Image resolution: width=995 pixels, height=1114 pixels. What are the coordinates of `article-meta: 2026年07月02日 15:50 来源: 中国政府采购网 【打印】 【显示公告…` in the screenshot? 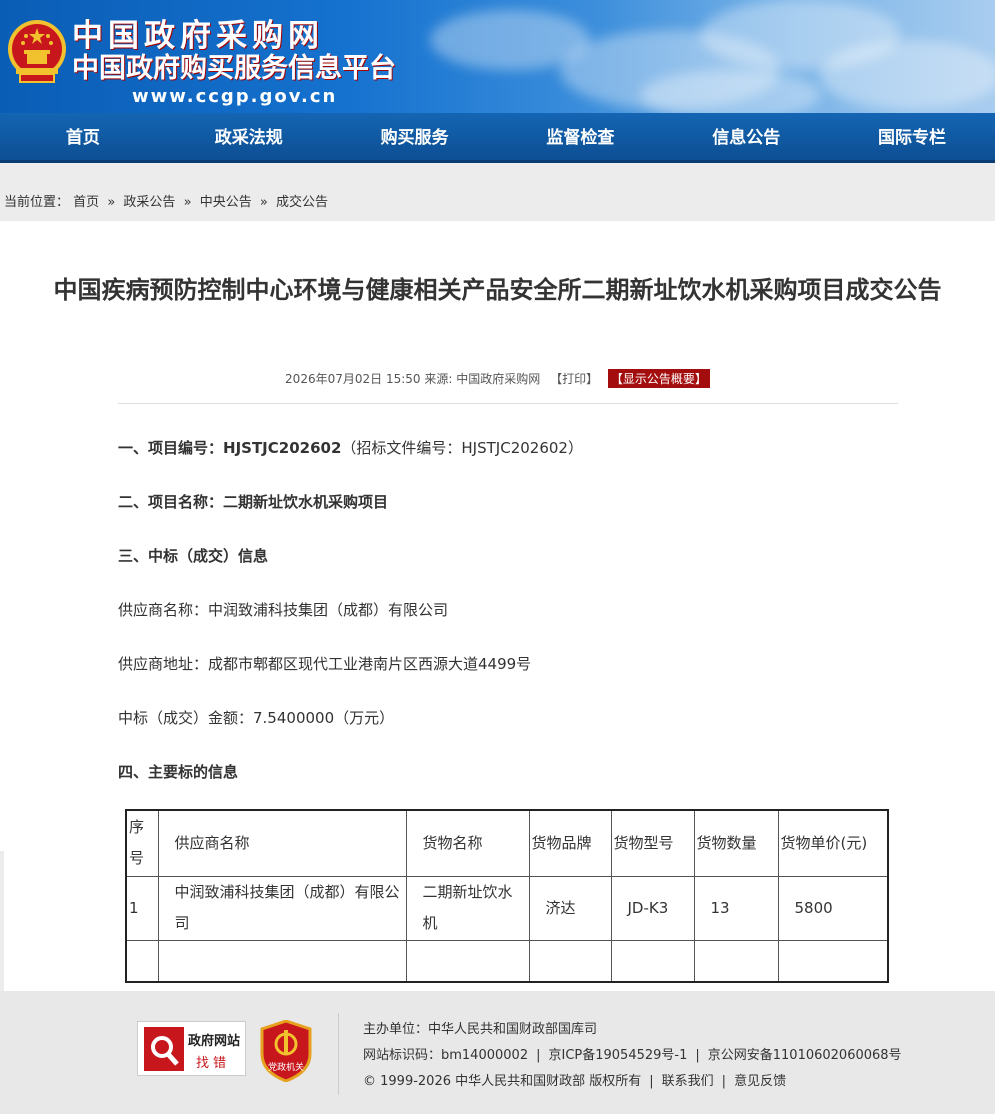 It's located at (497, 378).